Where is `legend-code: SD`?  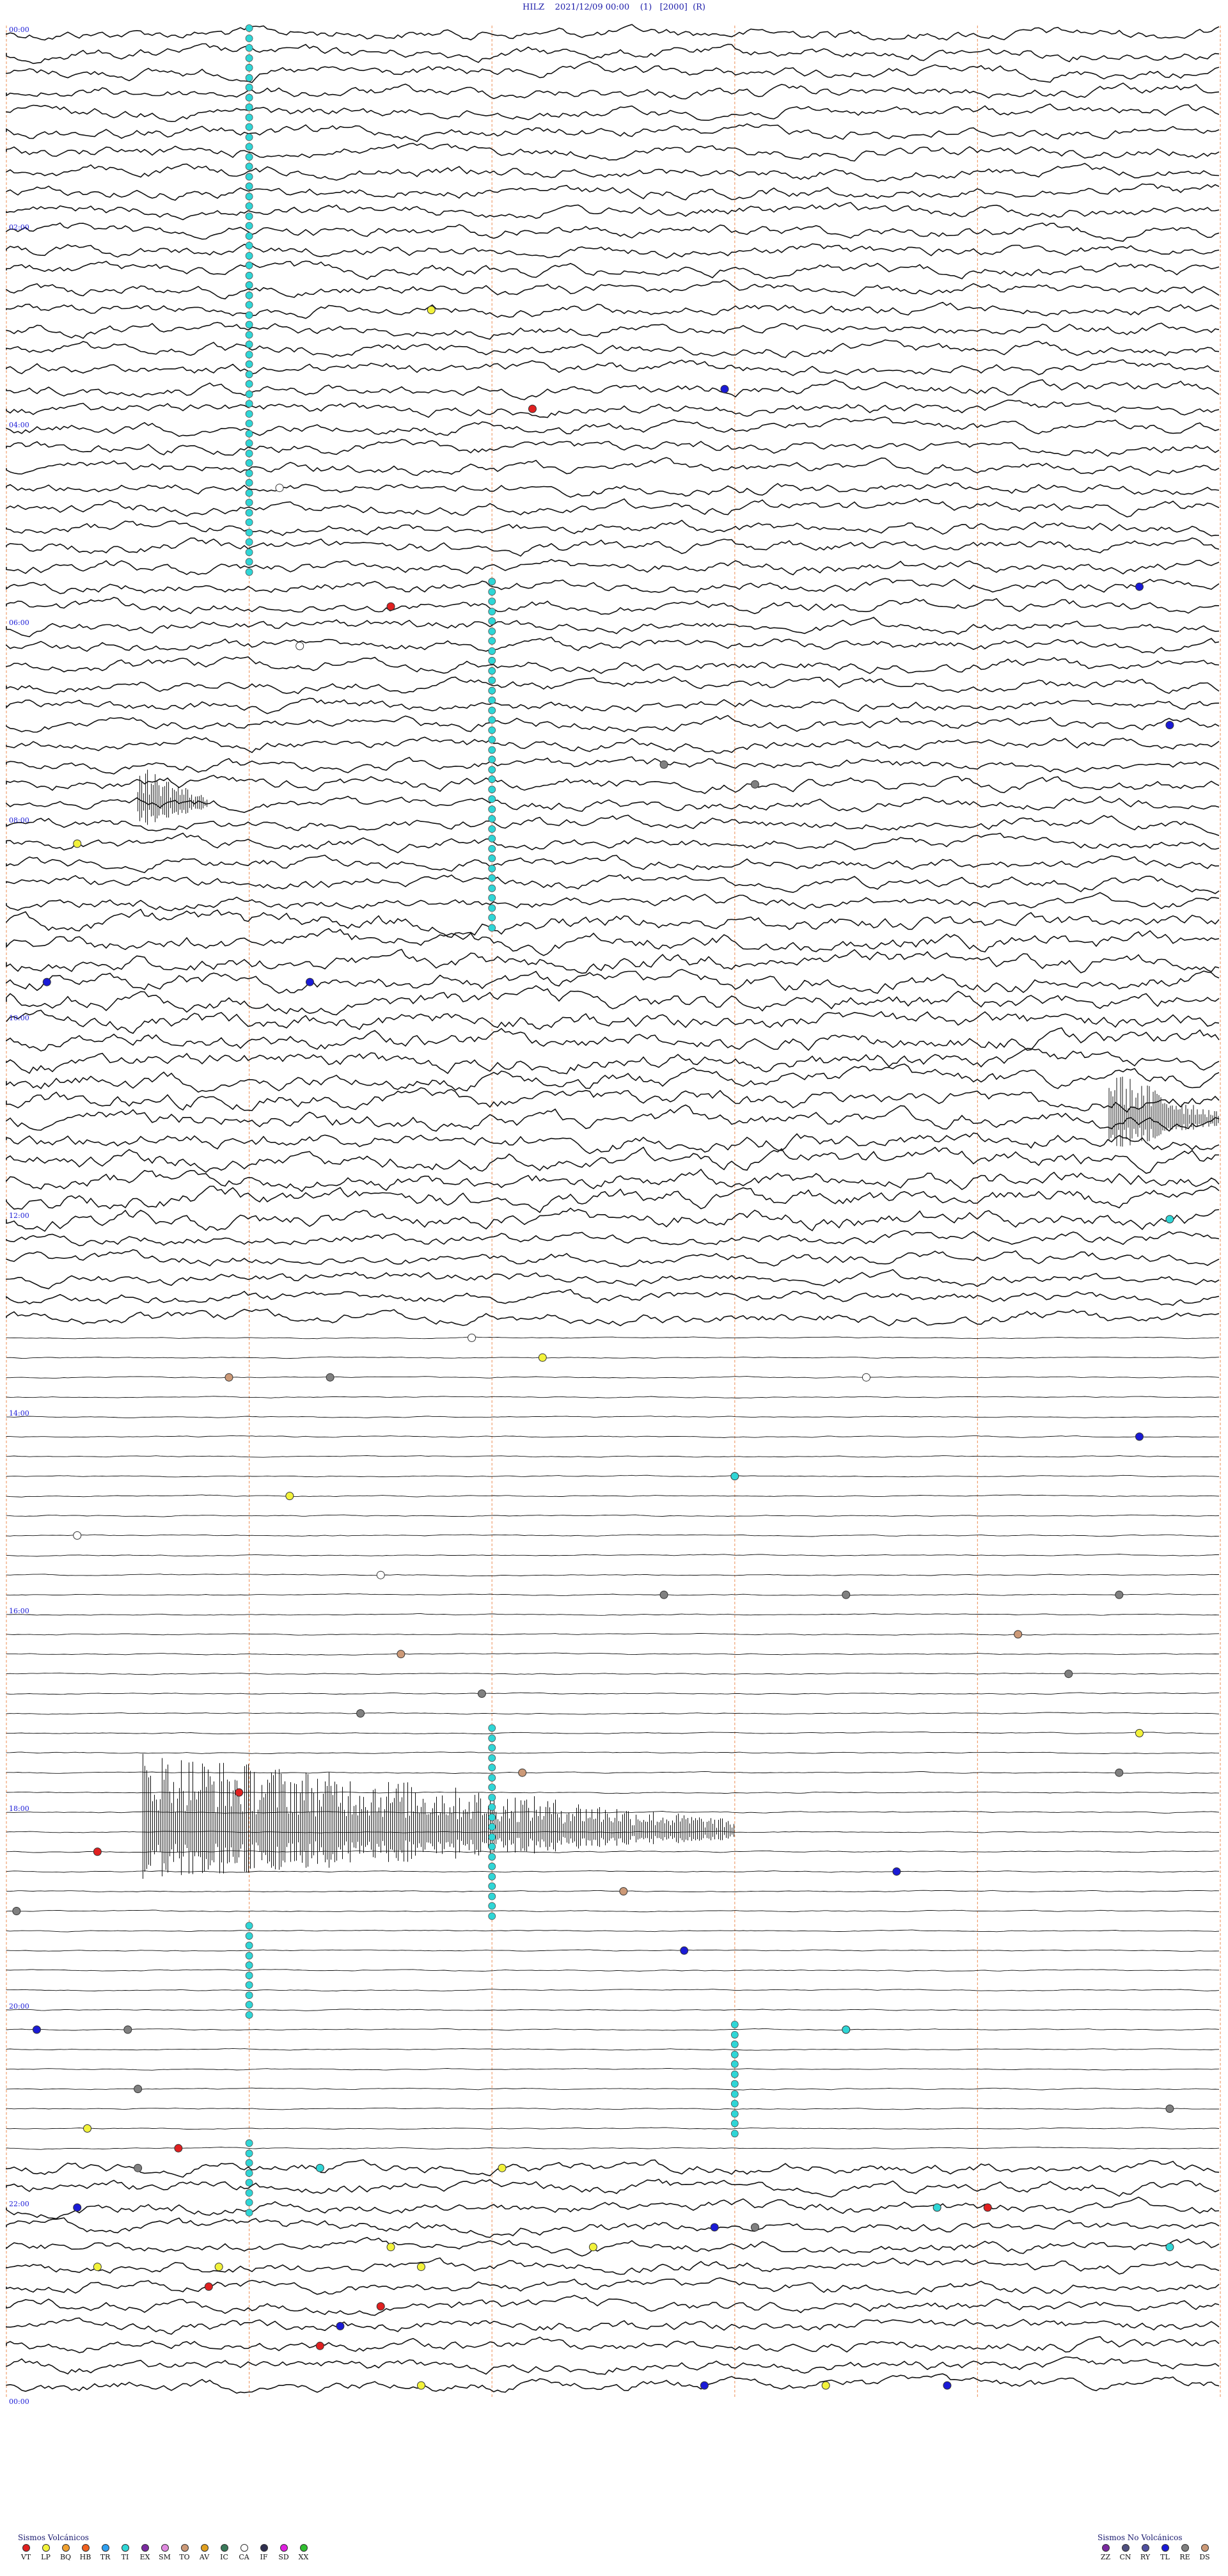 legend-code: SD is located at coordinates (283, 2557).